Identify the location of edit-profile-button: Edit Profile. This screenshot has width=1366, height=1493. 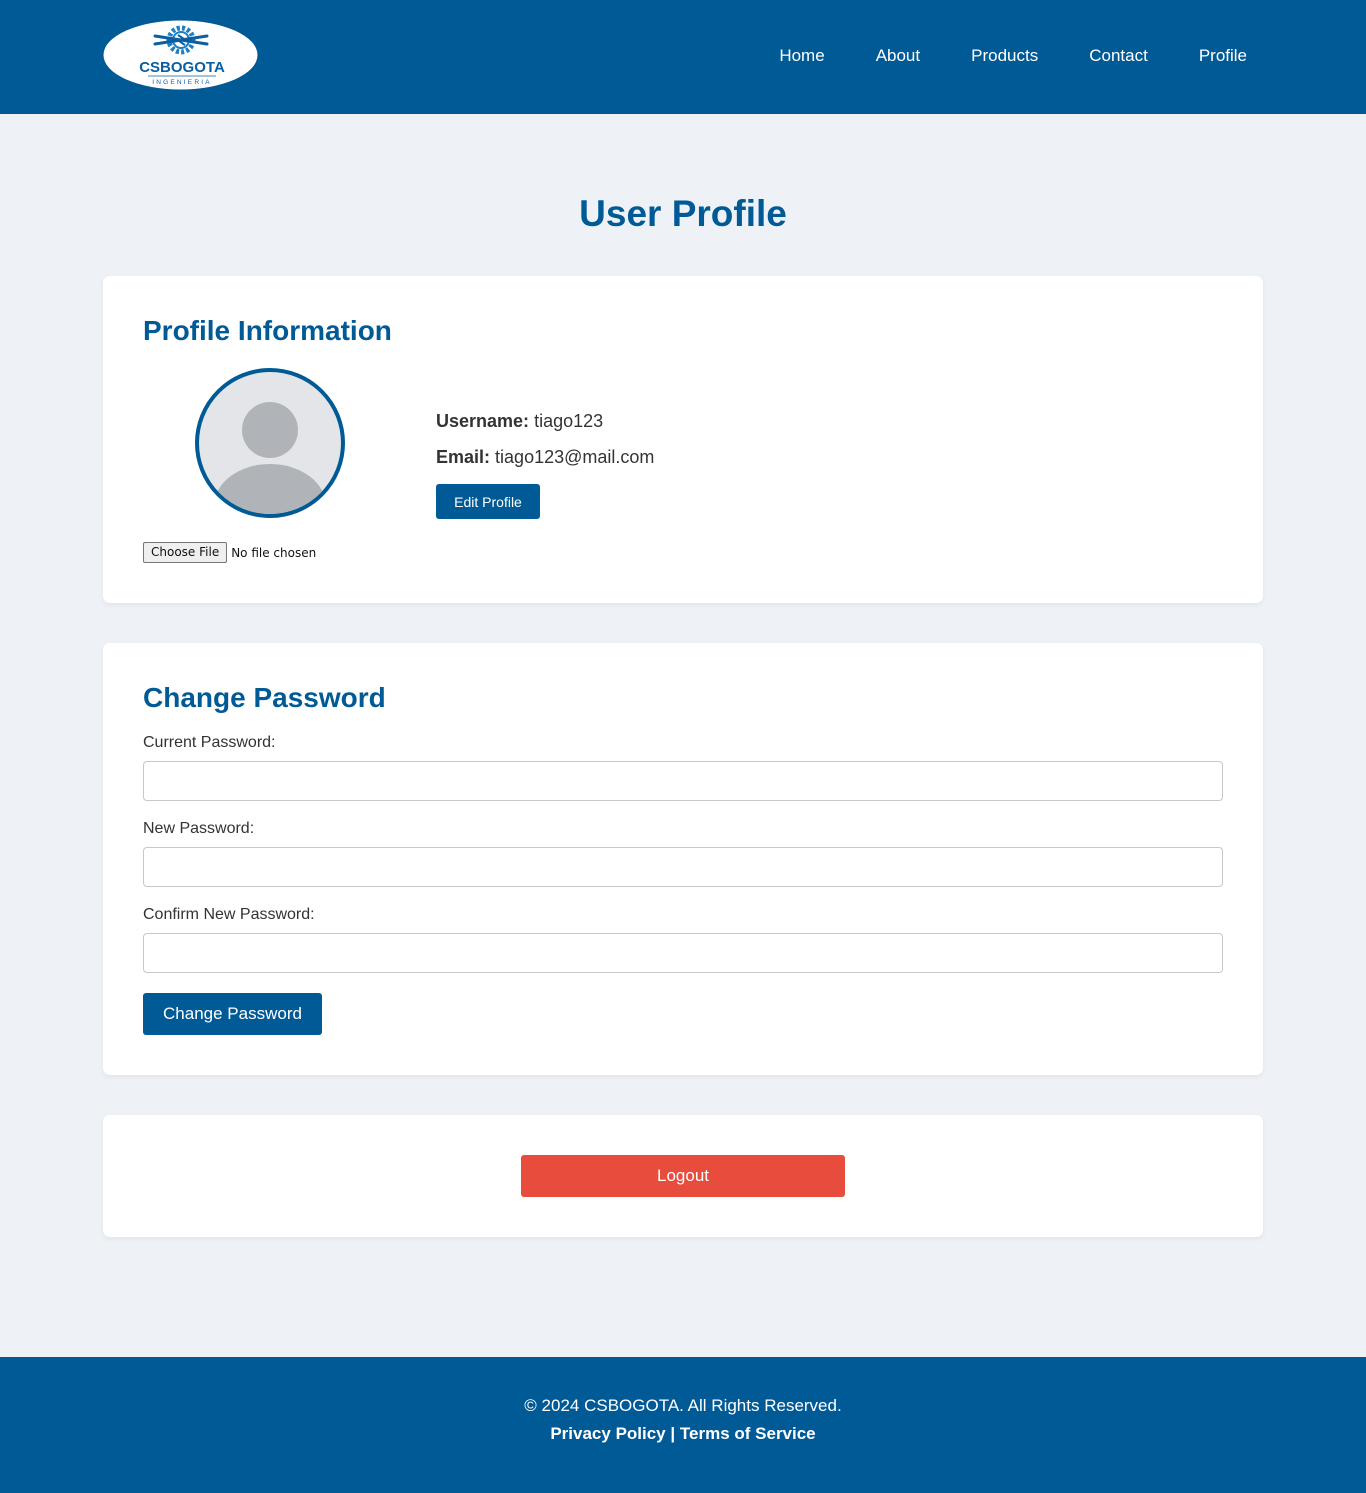
(488, 501).